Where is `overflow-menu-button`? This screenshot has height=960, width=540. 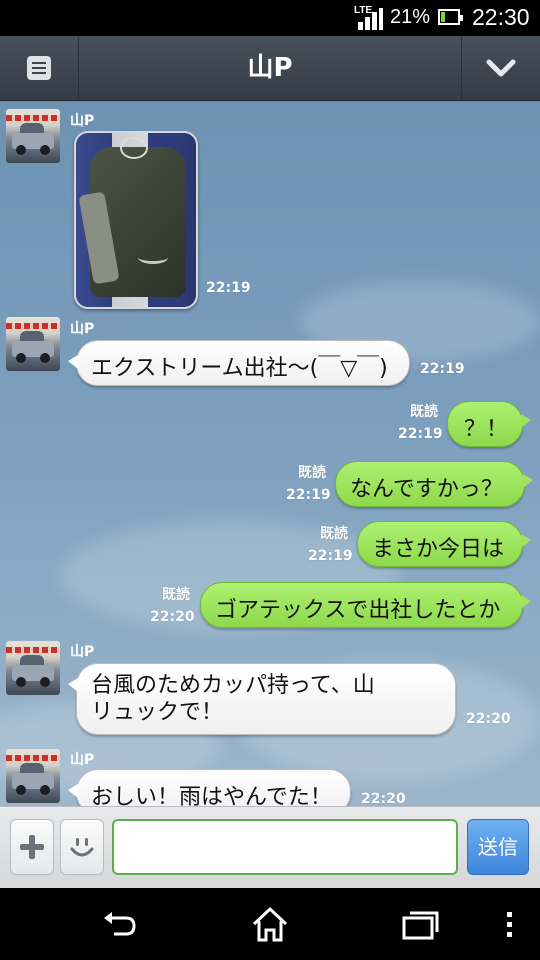 overflow-menu-button is located at coordinates (510, 924).